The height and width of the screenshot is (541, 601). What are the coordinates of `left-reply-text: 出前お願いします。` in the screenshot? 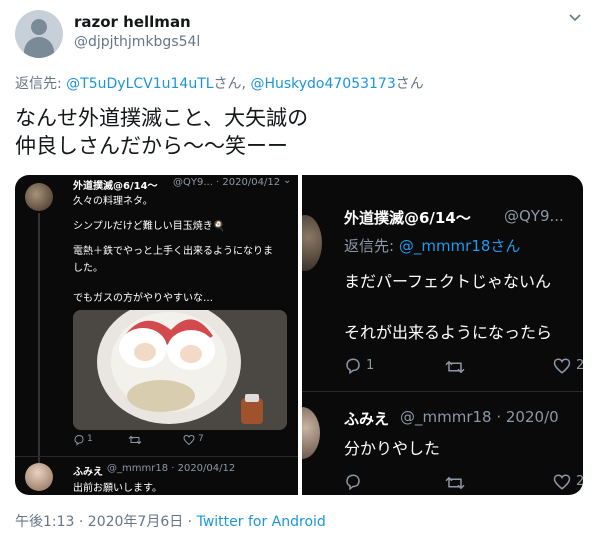 It's located at (117, 488).